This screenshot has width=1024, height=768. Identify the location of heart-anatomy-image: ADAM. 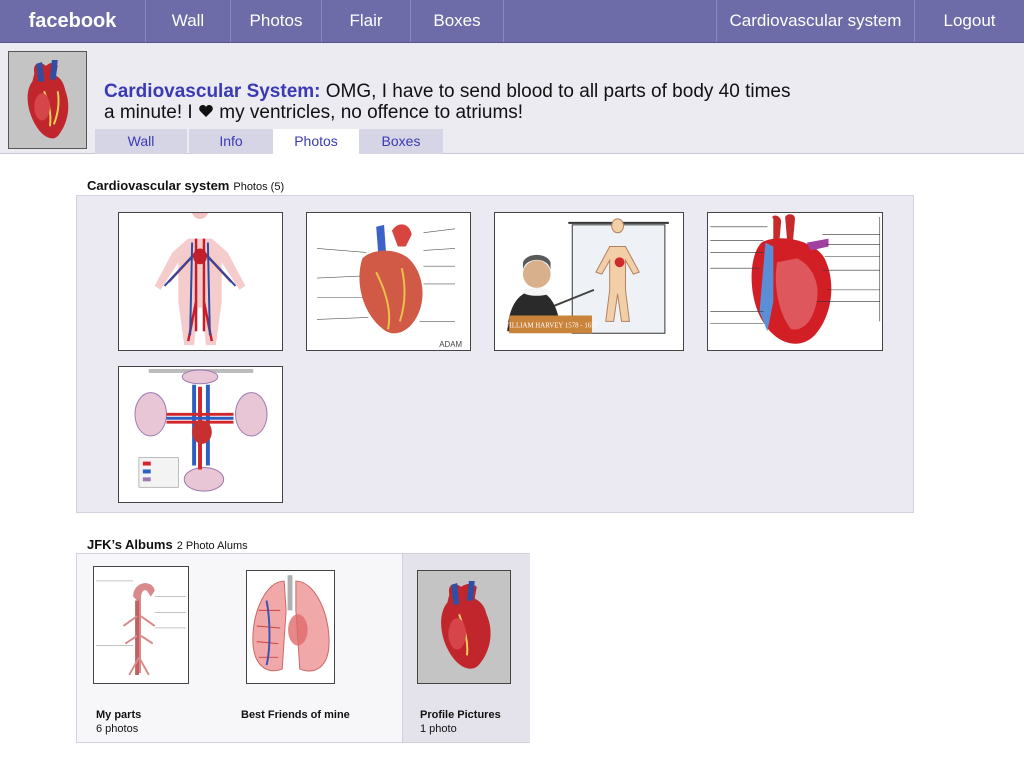
(388, 281).